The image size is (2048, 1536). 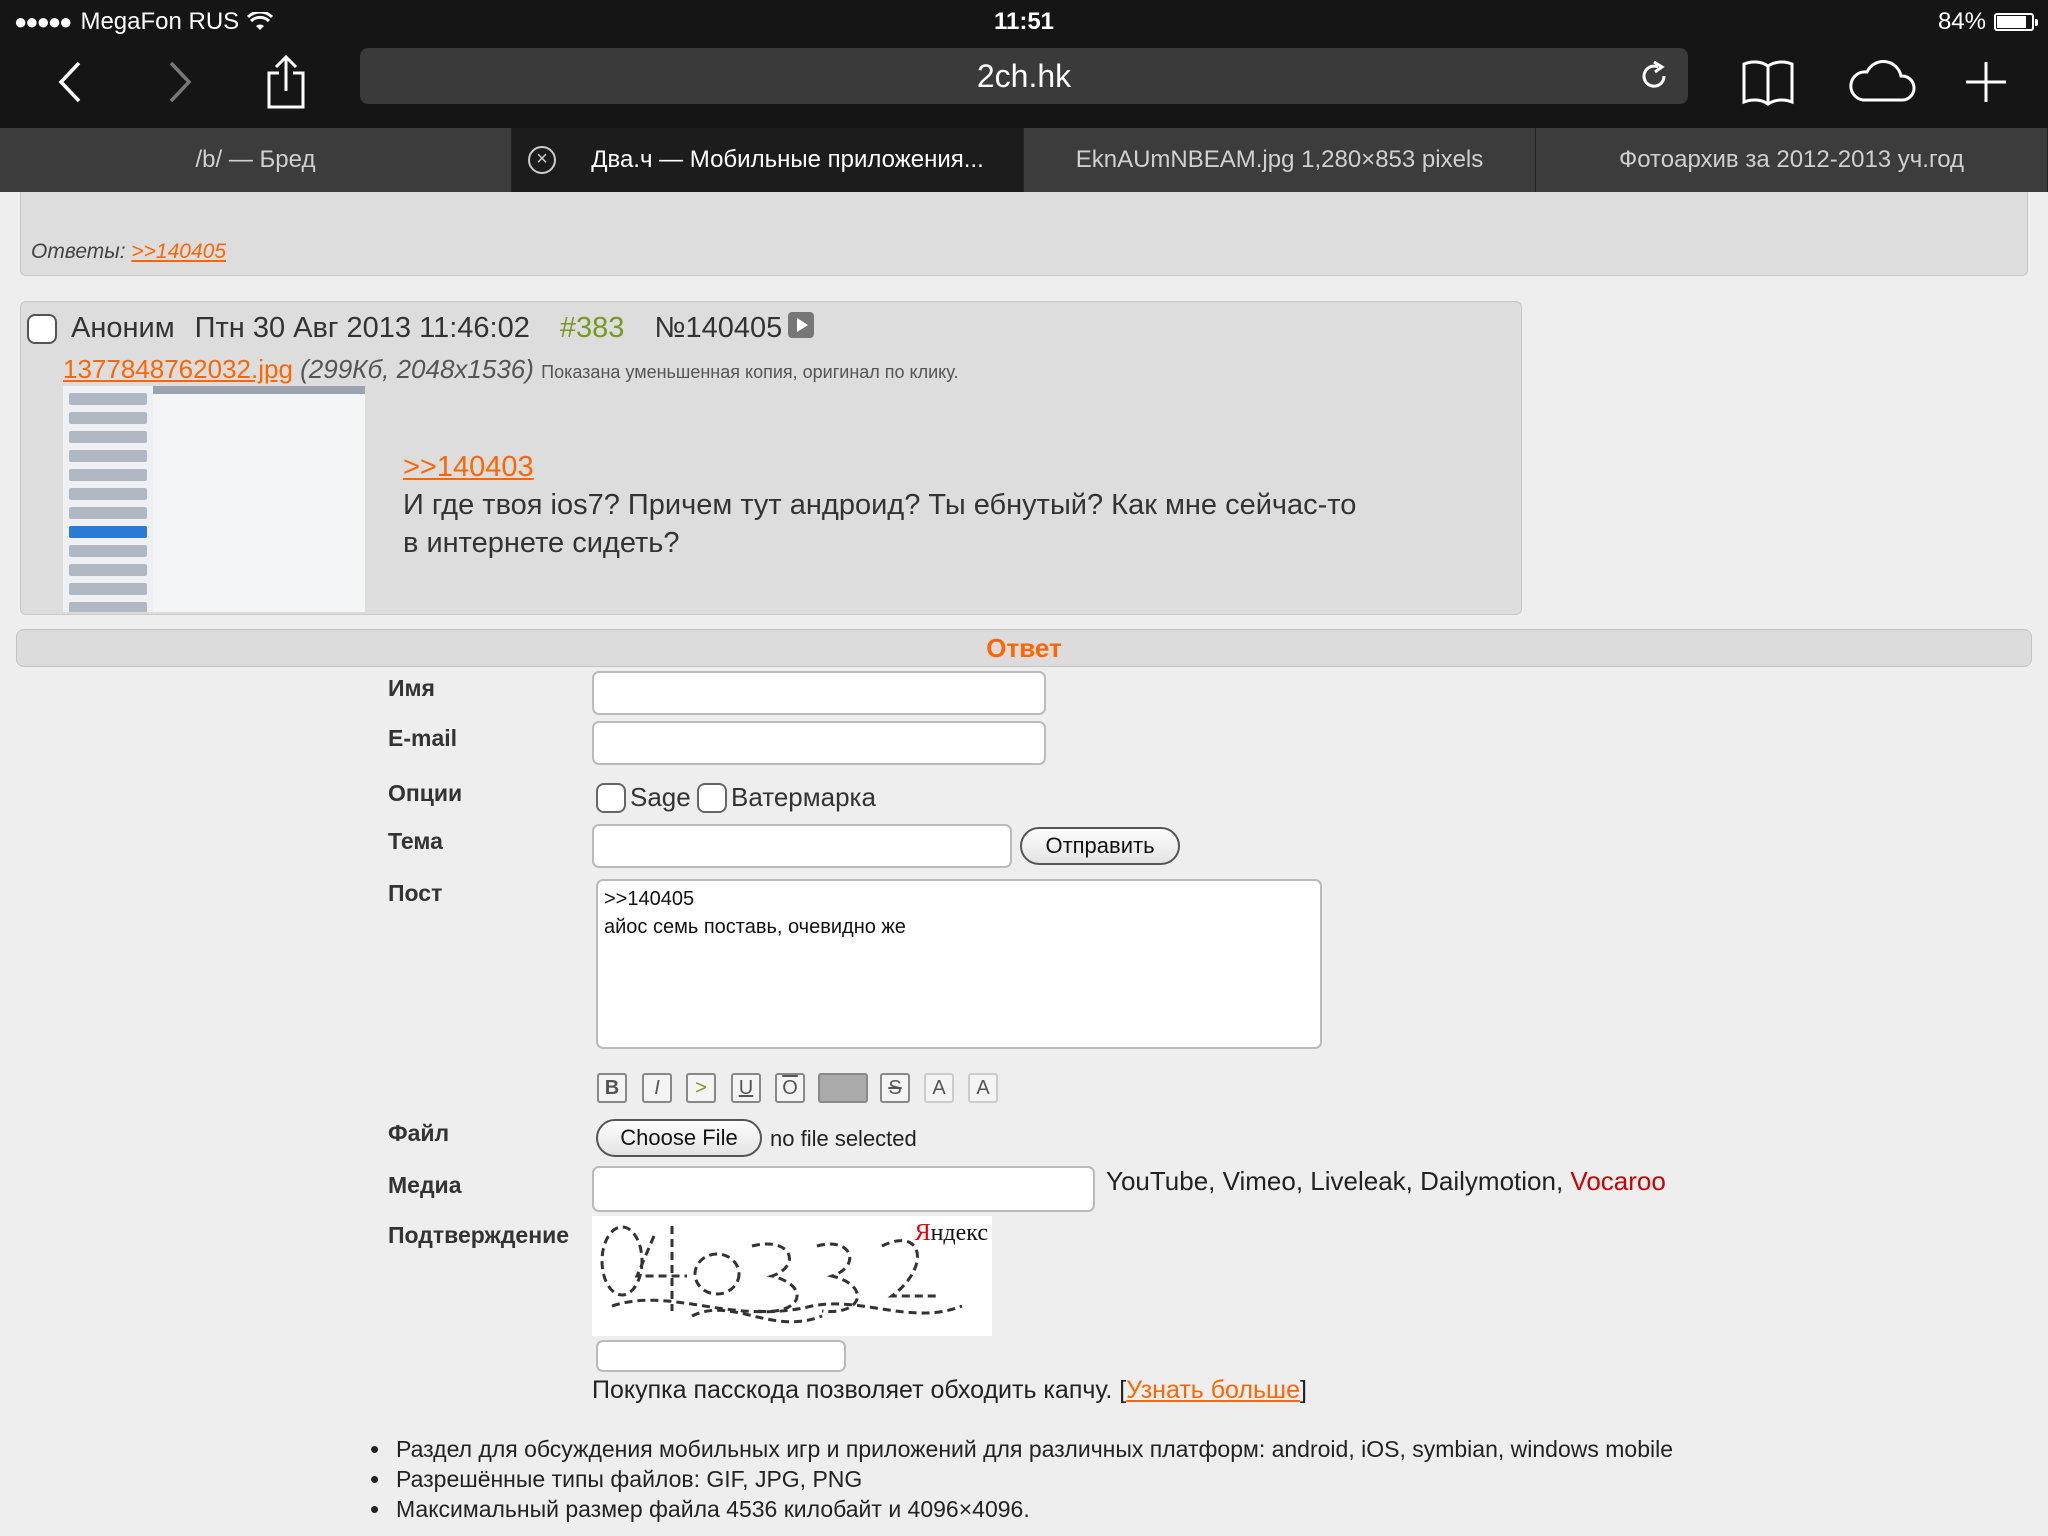 What do you see at coordinates (425, 793) in the screenshot?
I see `options-label: Опции` at bounding box center [425, 793].